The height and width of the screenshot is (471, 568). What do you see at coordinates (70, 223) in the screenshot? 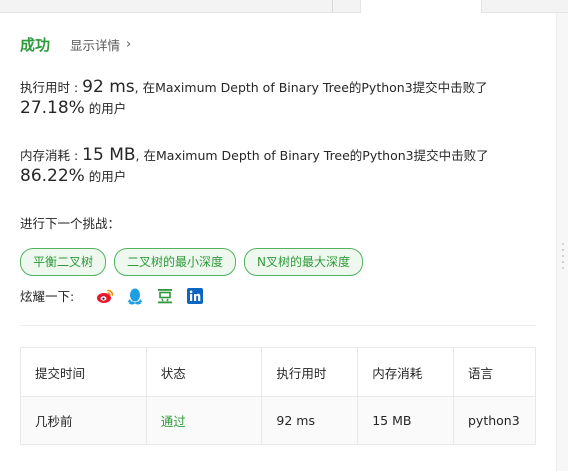
I see `next-challenge-label: 进行下一个挑战：` at bounding box center [70, 223].